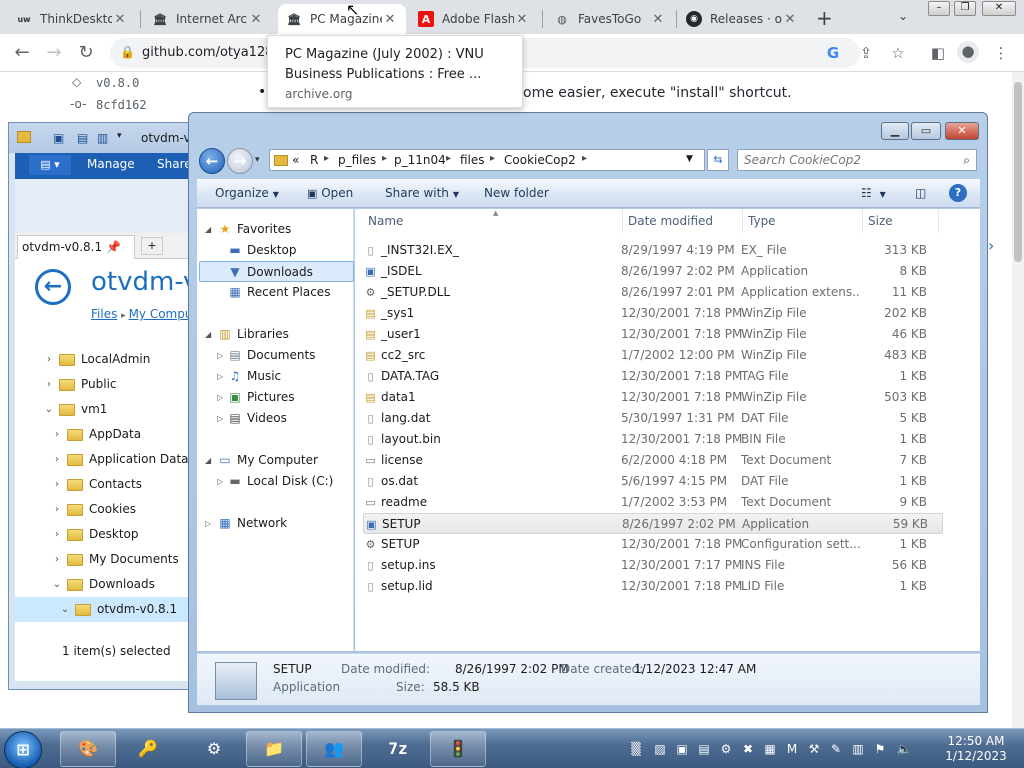 Image resolution: width=1024 pixels, height=768 pixels. What do you see at coordinates (660, 749) in the screenshot?
I see `tray-app-icon: ▨` at bounding box center [660, 749].